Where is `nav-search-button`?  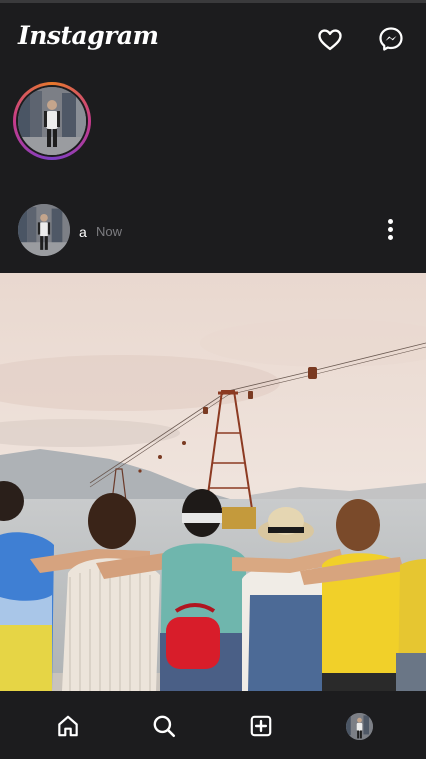
nav-search-button is located at coordinates (164, 726).